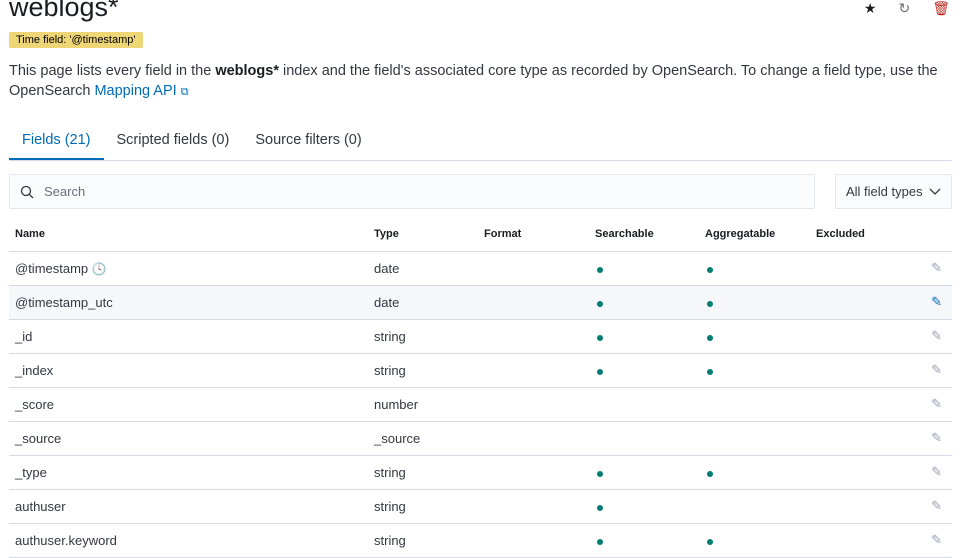  I want to click on col-aggregatable: Aggregatable, so click(754, 235).